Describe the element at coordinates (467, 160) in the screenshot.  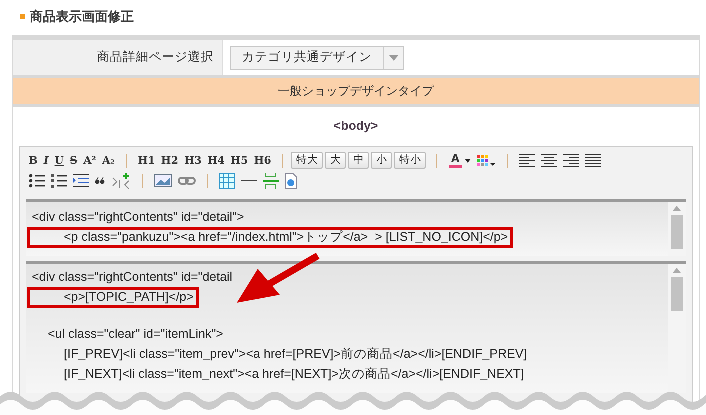
I see `dropdown-arrow-icon` at that location.